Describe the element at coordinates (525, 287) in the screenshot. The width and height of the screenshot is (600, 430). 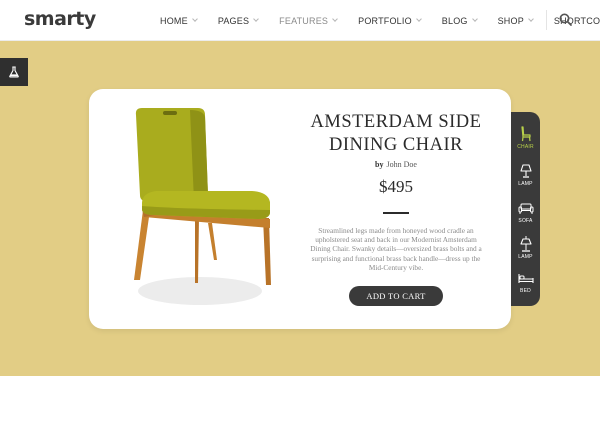
I see `category-bed: BED` at that location.